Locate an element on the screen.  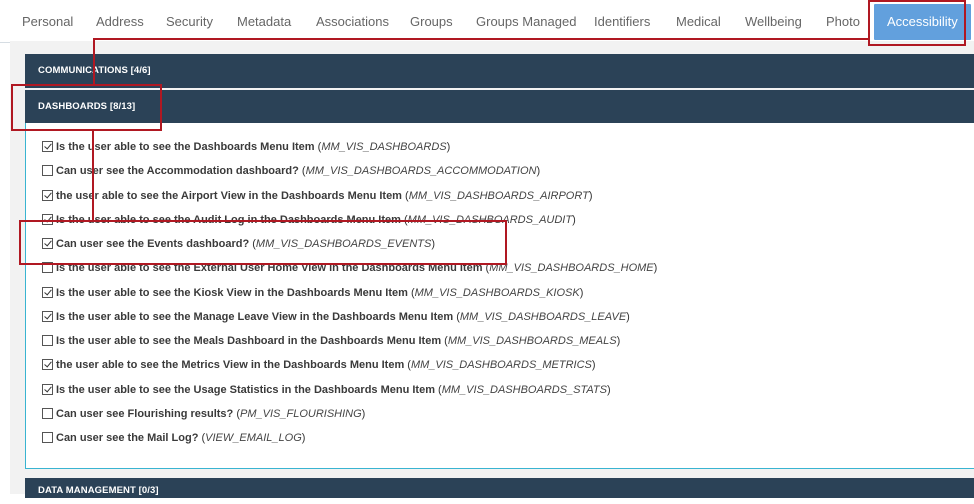
tab-security: Security is located at coordinates (189, 21).